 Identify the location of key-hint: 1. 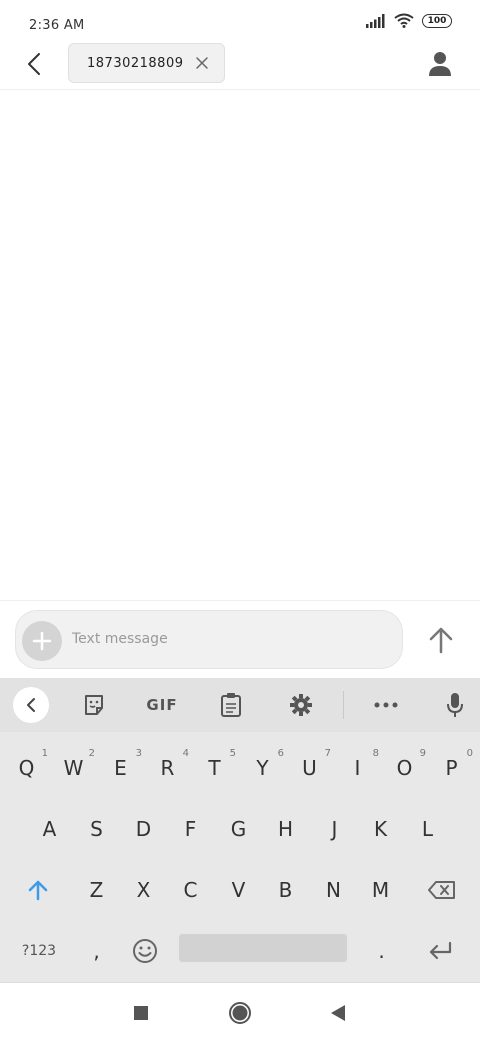
(44, 753).